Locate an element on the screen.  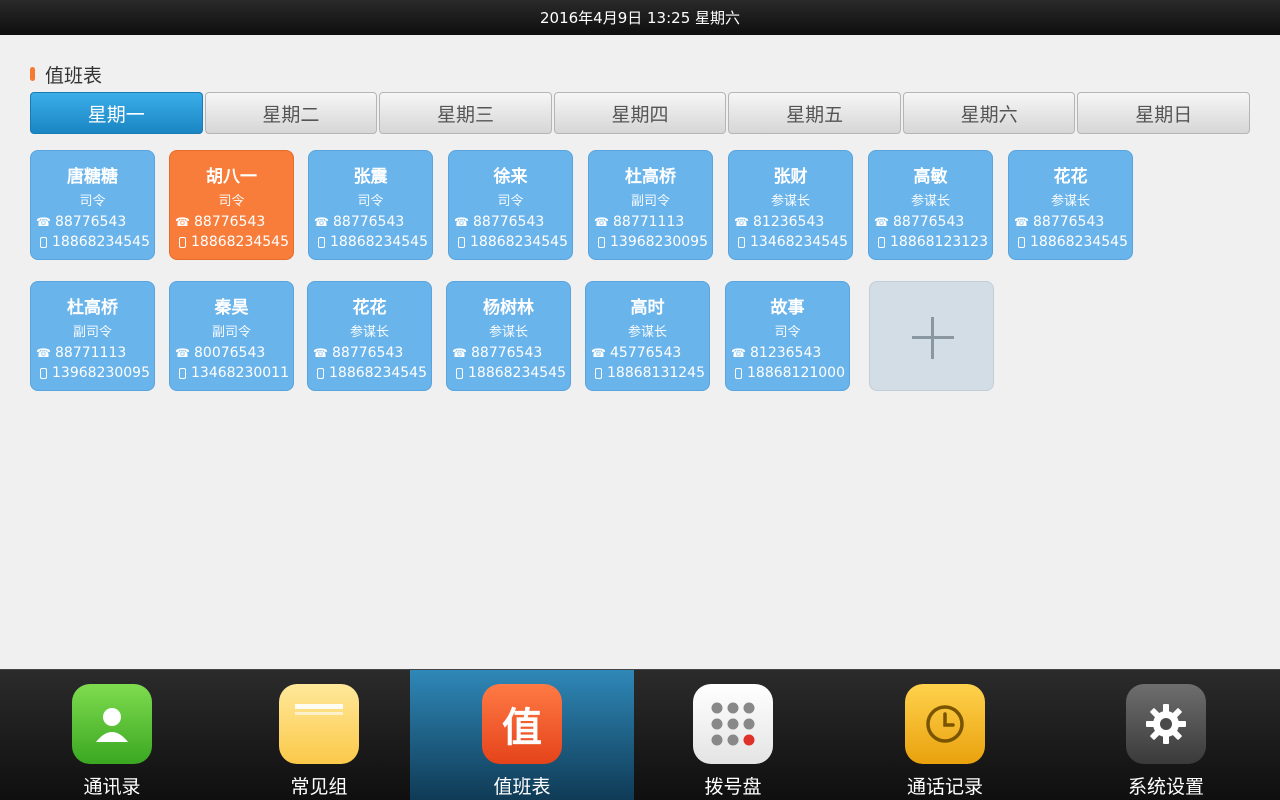
card-mobile-line: 18868131245 is located at coordinates (648, 373).